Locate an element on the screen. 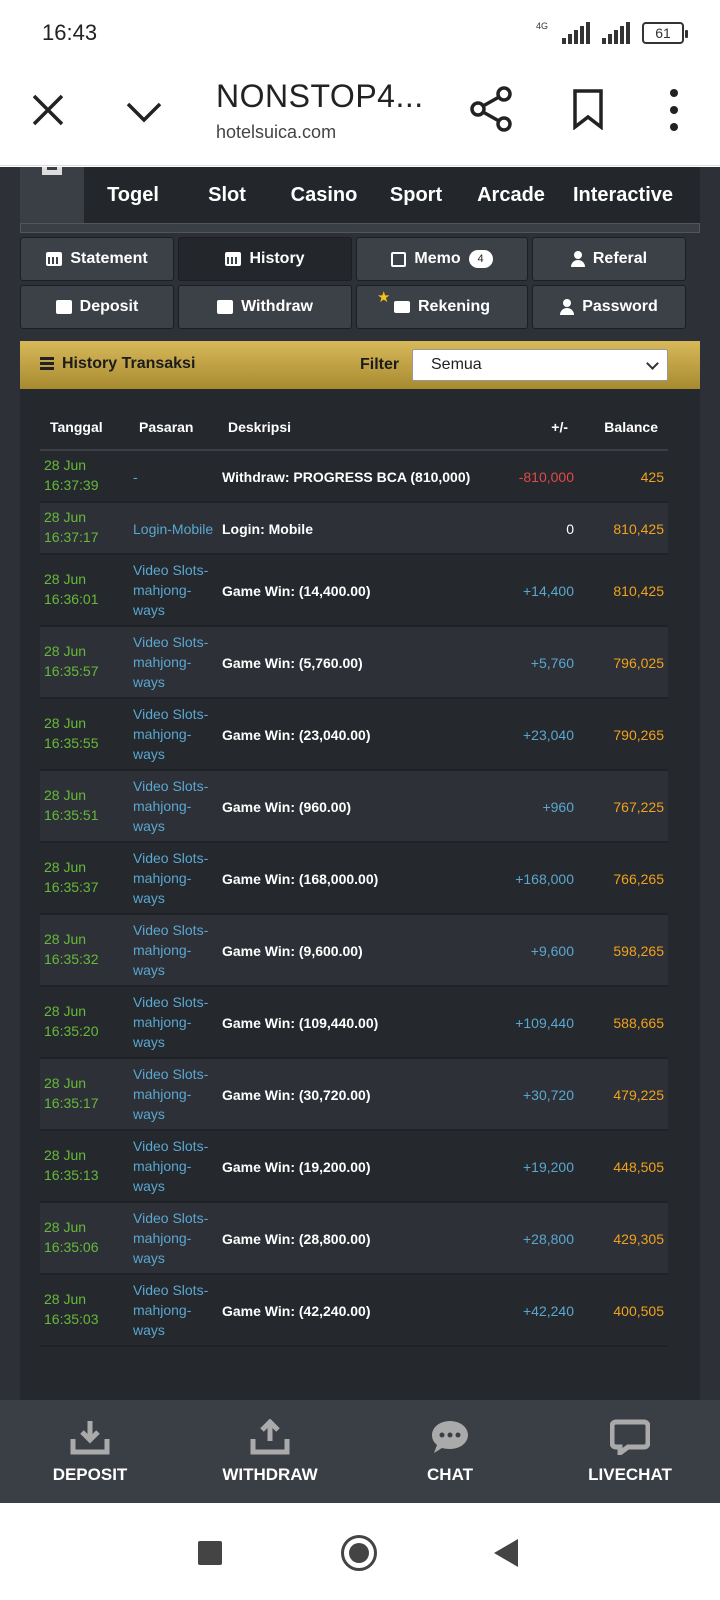 The height and width of the screenshot is (1600, 720). bottom-livechat-button: LIVECHAT is located at coordinates (630, 1451).